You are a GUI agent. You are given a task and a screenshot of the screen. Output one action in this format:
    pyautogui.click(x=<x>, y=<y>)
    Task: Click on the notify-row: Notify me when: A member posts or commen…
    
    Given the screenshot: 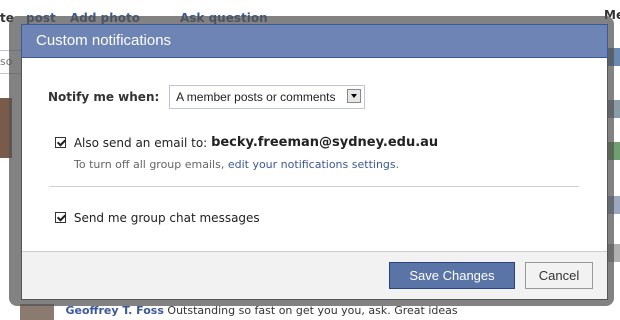 What is the action you would take?
    pyautogui.click(x=206, y=97)
    